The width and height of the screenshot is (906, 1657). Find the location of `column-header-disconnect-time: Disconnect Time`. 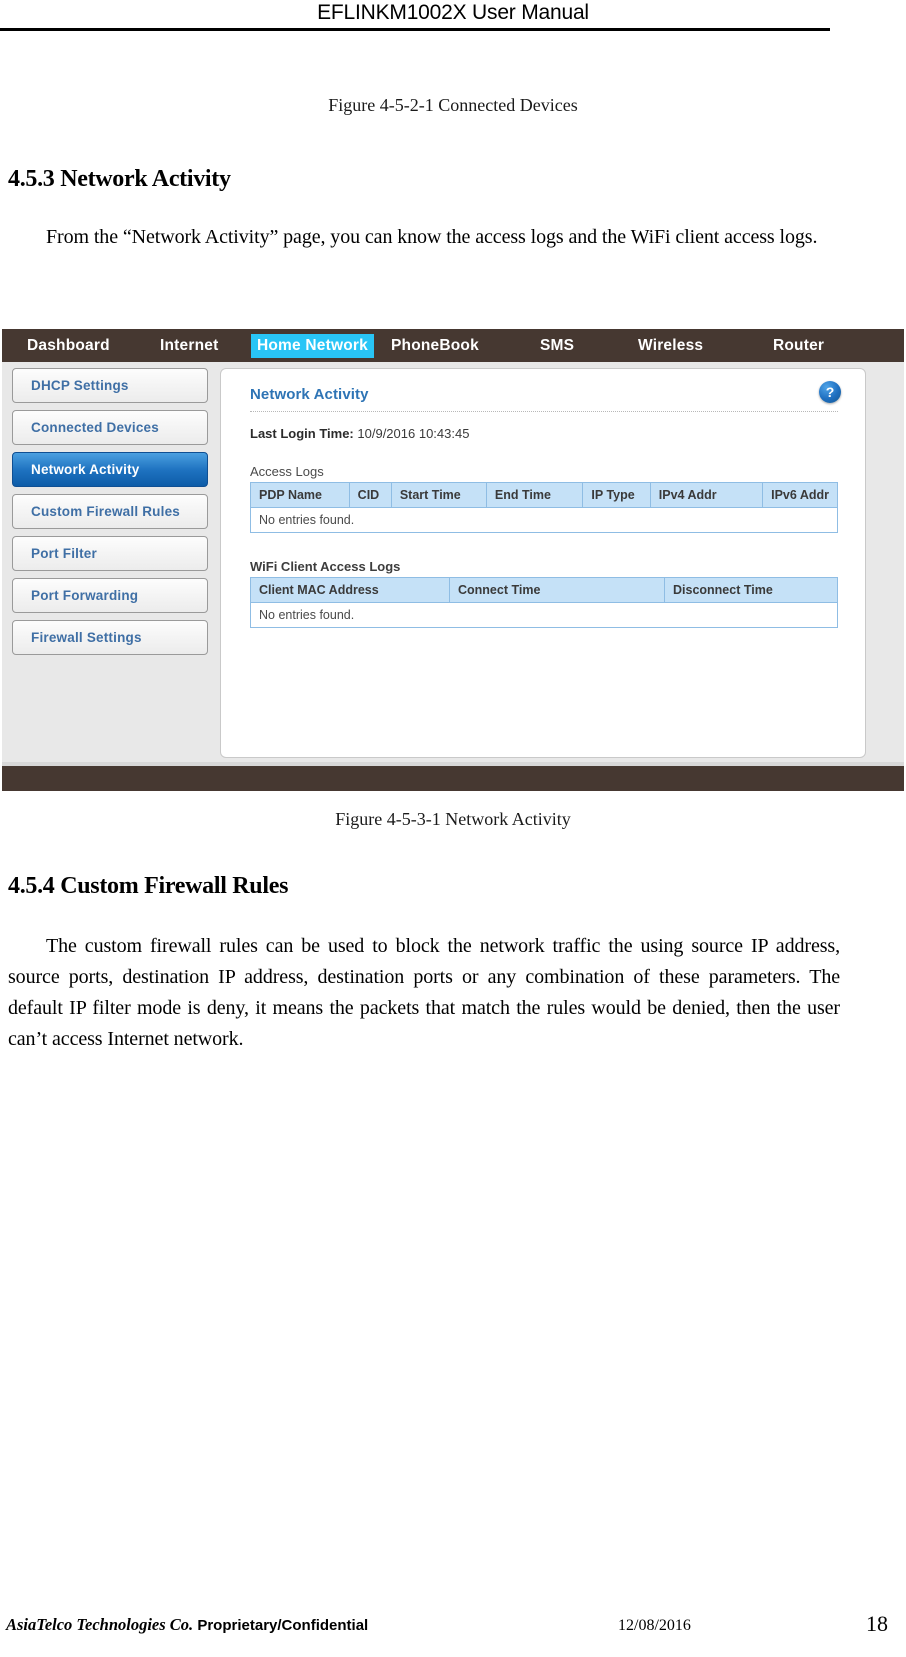

column-header-disconnect-time: Disconnect Time is located at coordinates (751, 590).